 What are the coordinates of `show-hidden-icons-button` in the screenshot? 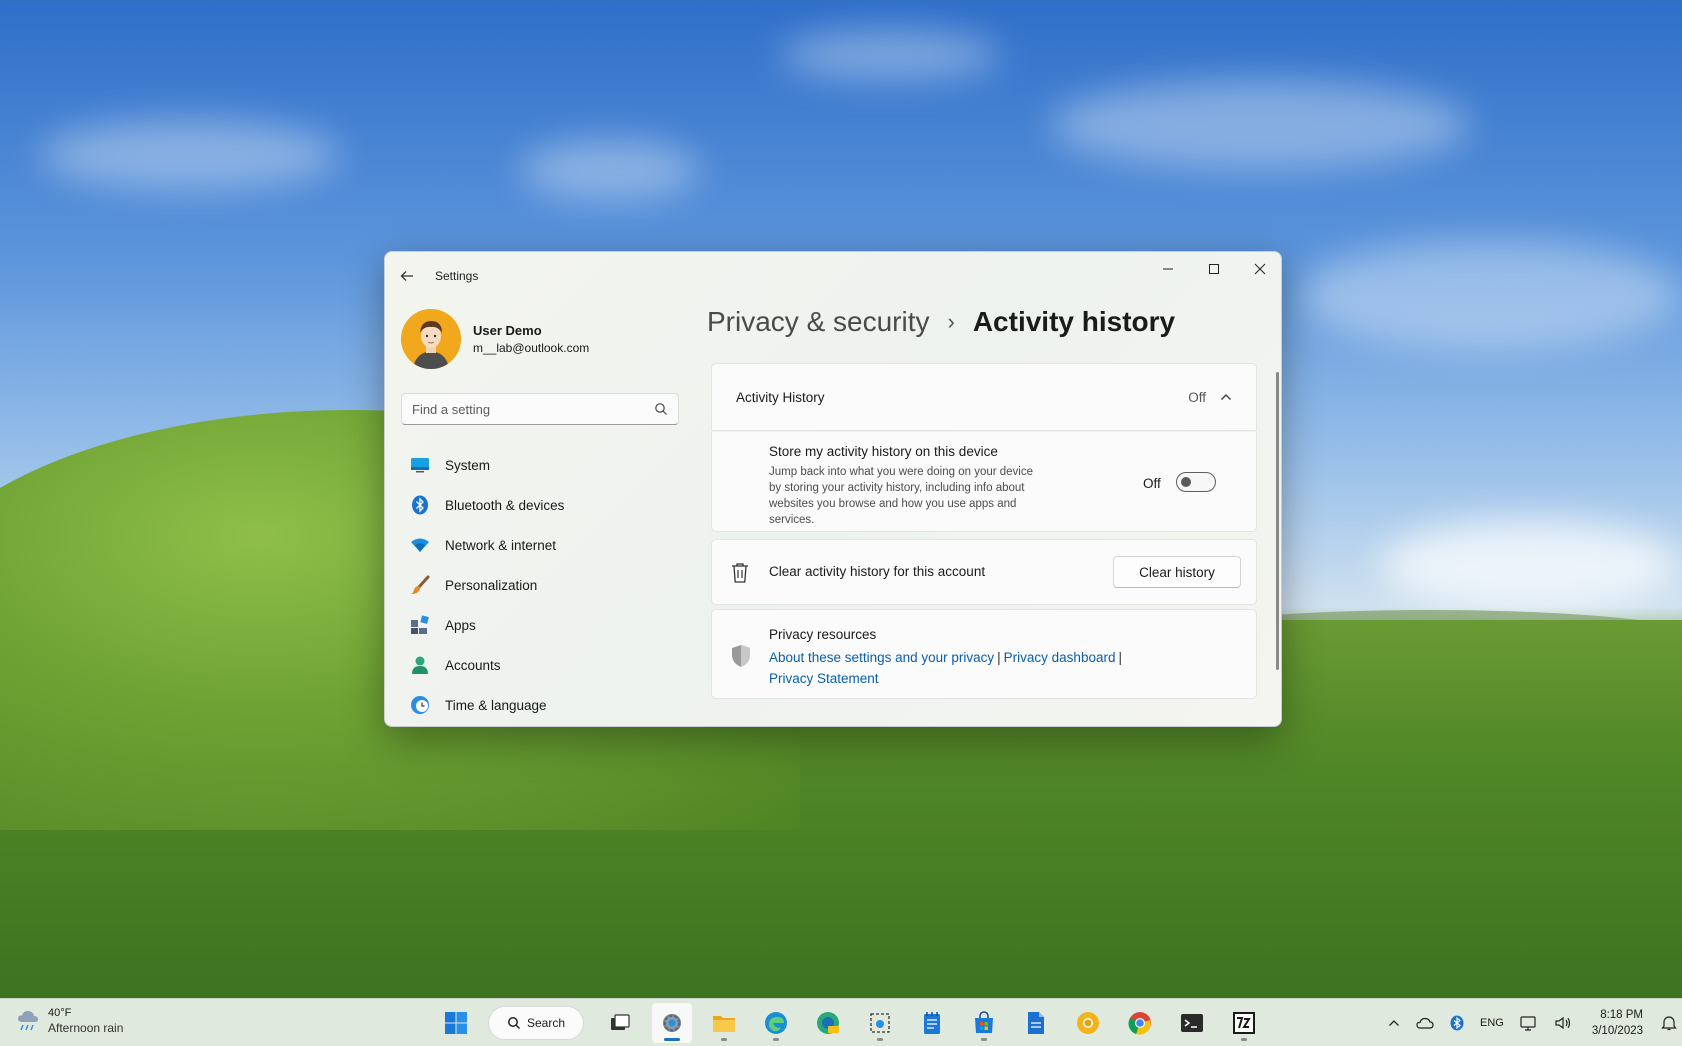 It's located at (1394, 1023).